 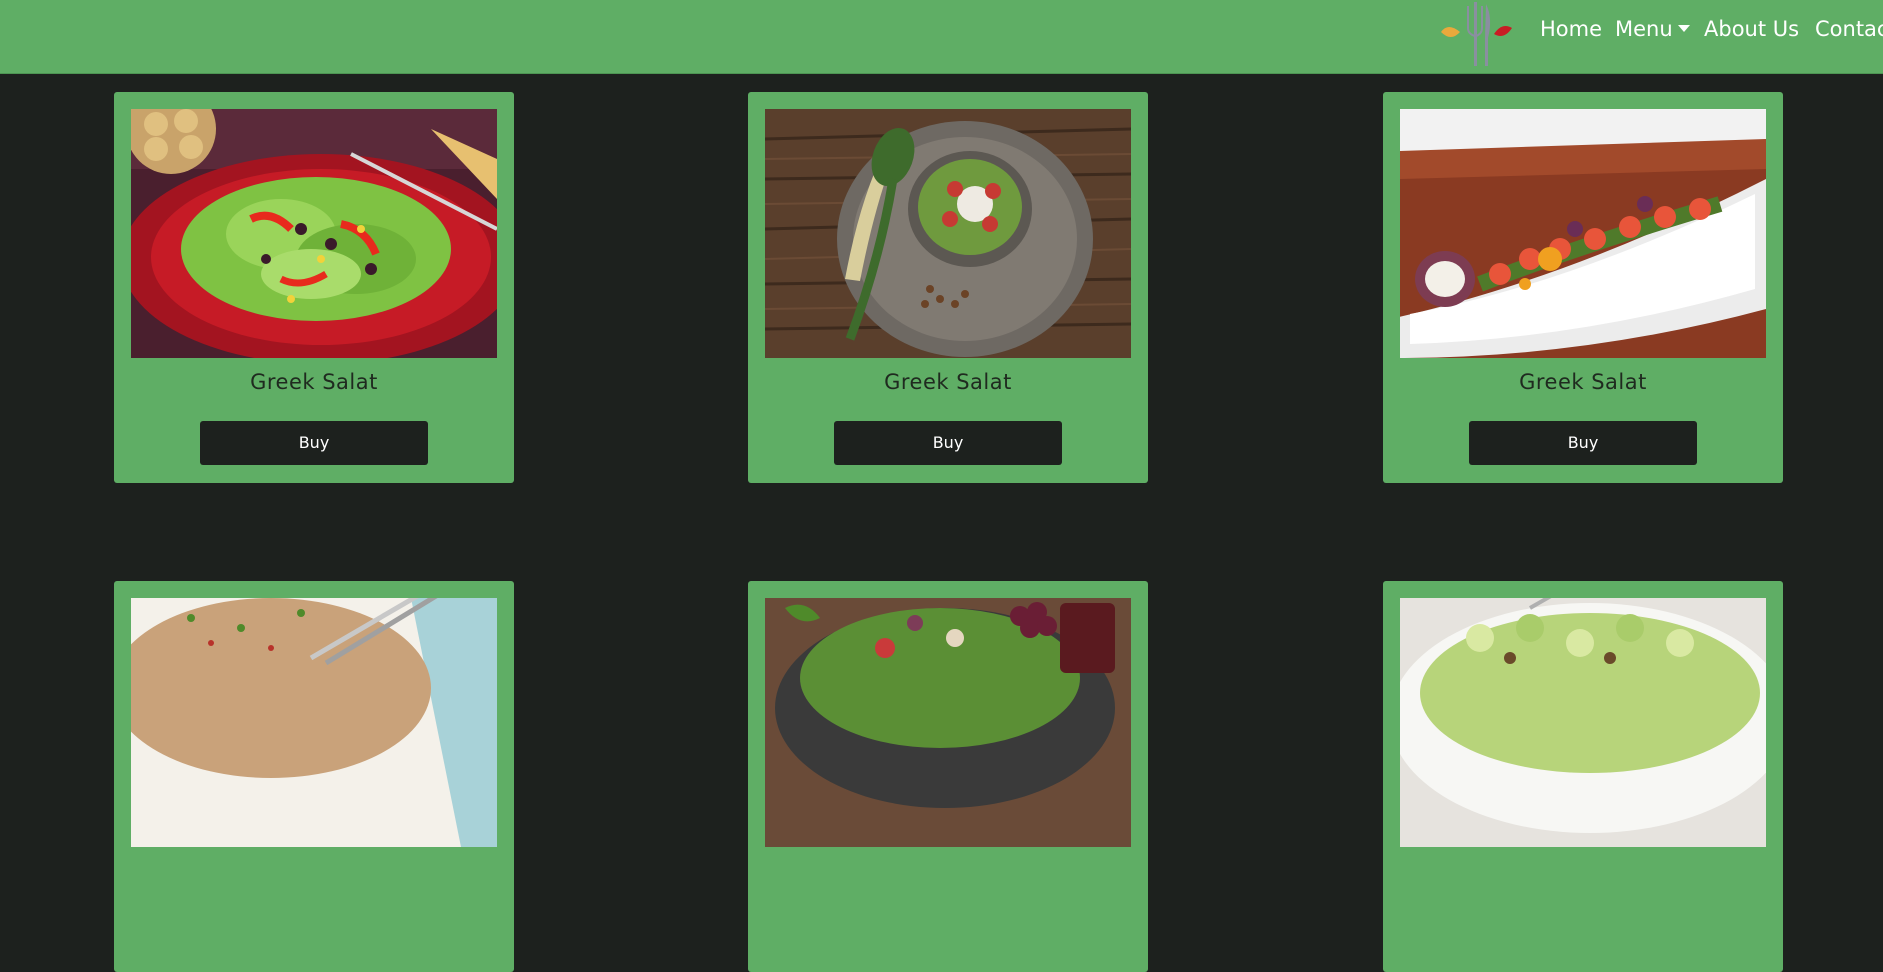 What do you see at coordinates (1583, 722) in the screenshot?
I see `product-image-cucumber-salad` at bounding box center [1583, 722].